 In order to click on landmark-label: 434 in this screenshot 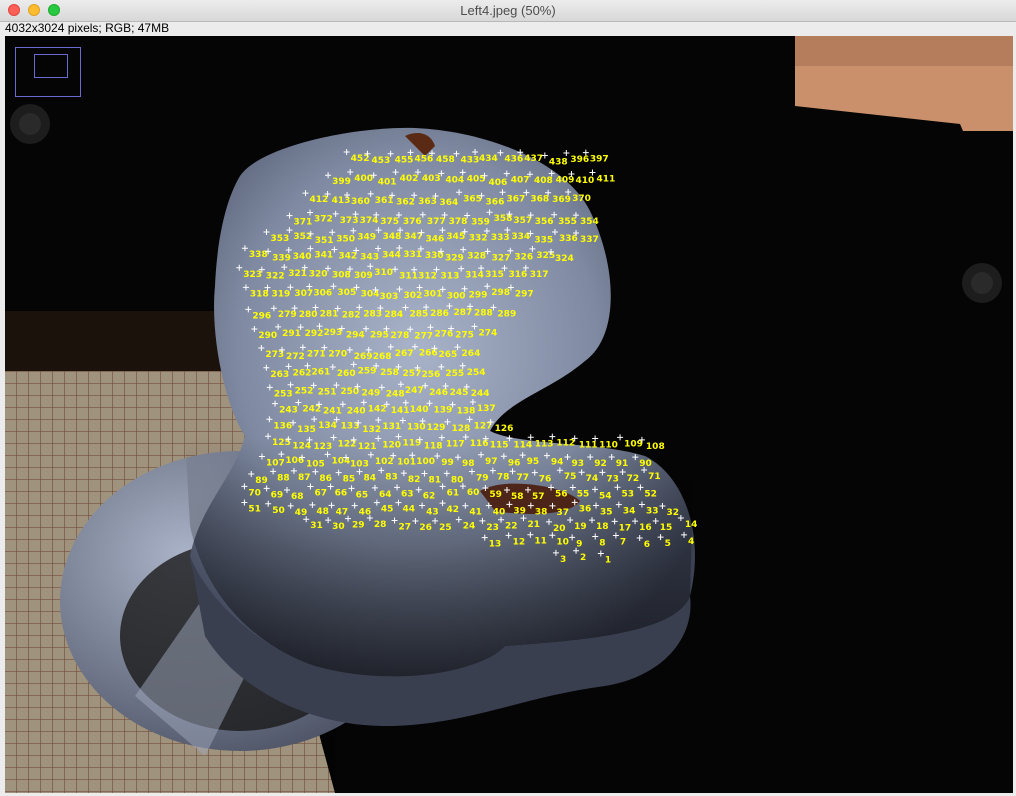, I will do `click(488, 159)`.